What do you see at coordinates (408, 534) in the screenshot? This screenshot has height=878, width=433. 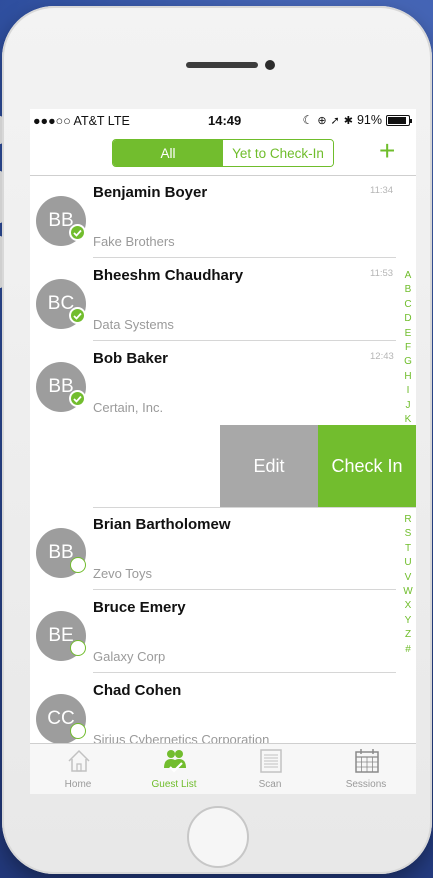 I see `index-letter: S` at bounding box center [408, 534].